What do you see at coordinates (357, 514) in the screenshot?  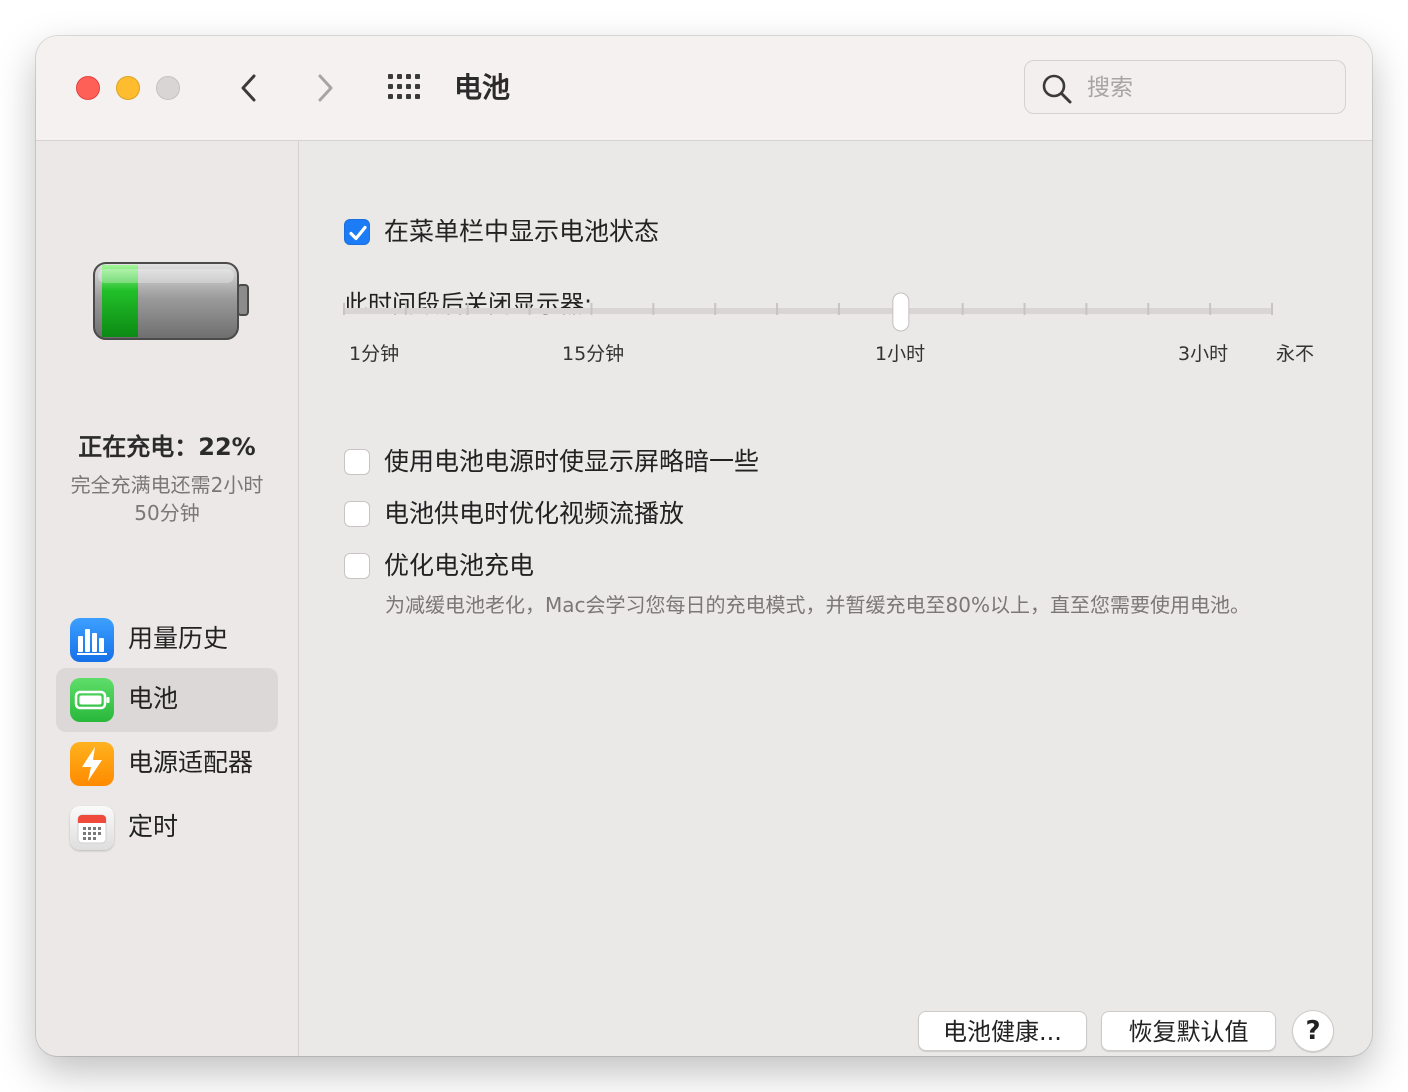 I see `optimize-video-checkbox` at bounding box center [357, 514].